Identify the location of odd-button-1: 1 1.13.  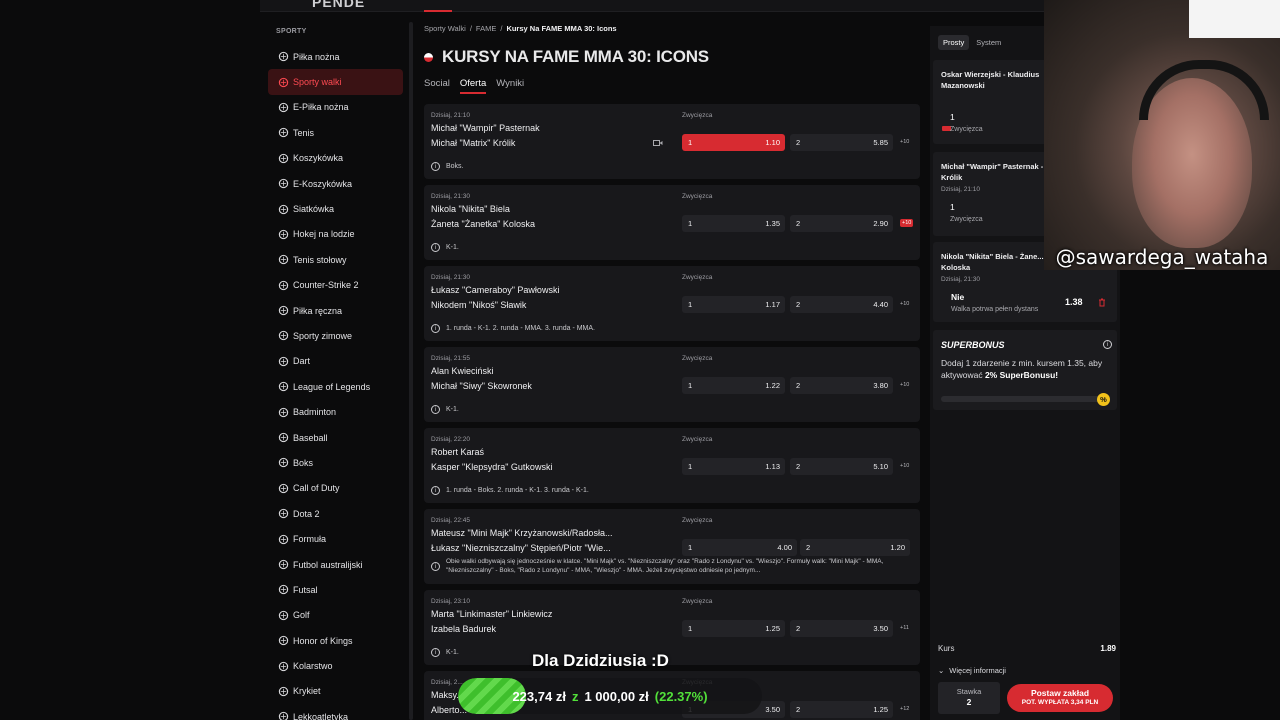
(733, 466).